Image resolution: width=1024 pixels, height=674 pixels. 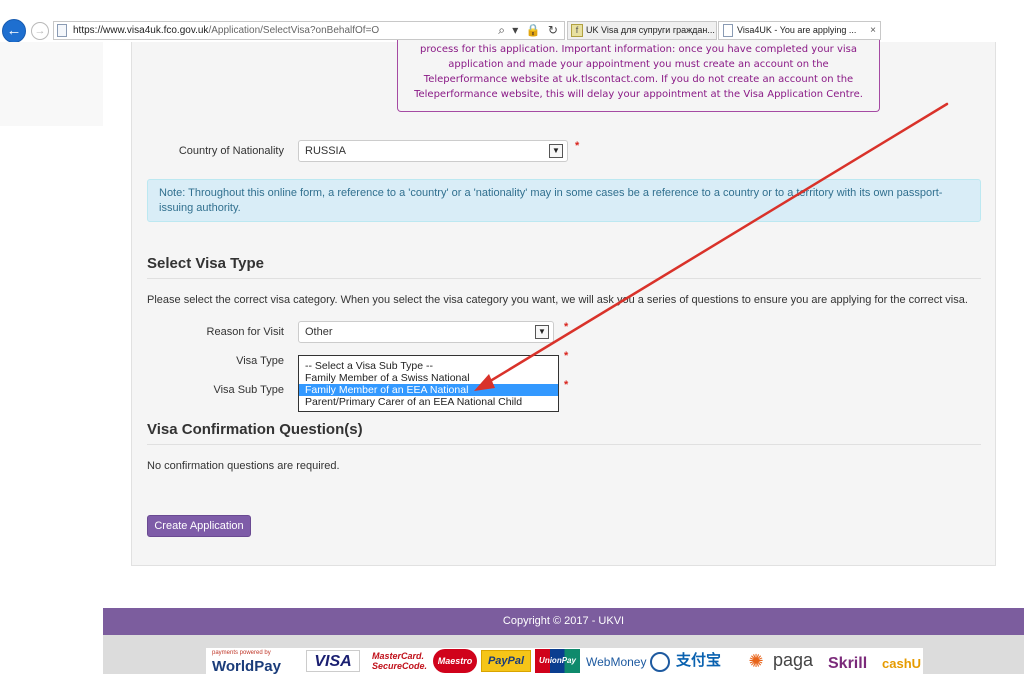 I want to click on browser-tab-active: Visa4UK - You are applying ... ×, so click(x=799, y=30).